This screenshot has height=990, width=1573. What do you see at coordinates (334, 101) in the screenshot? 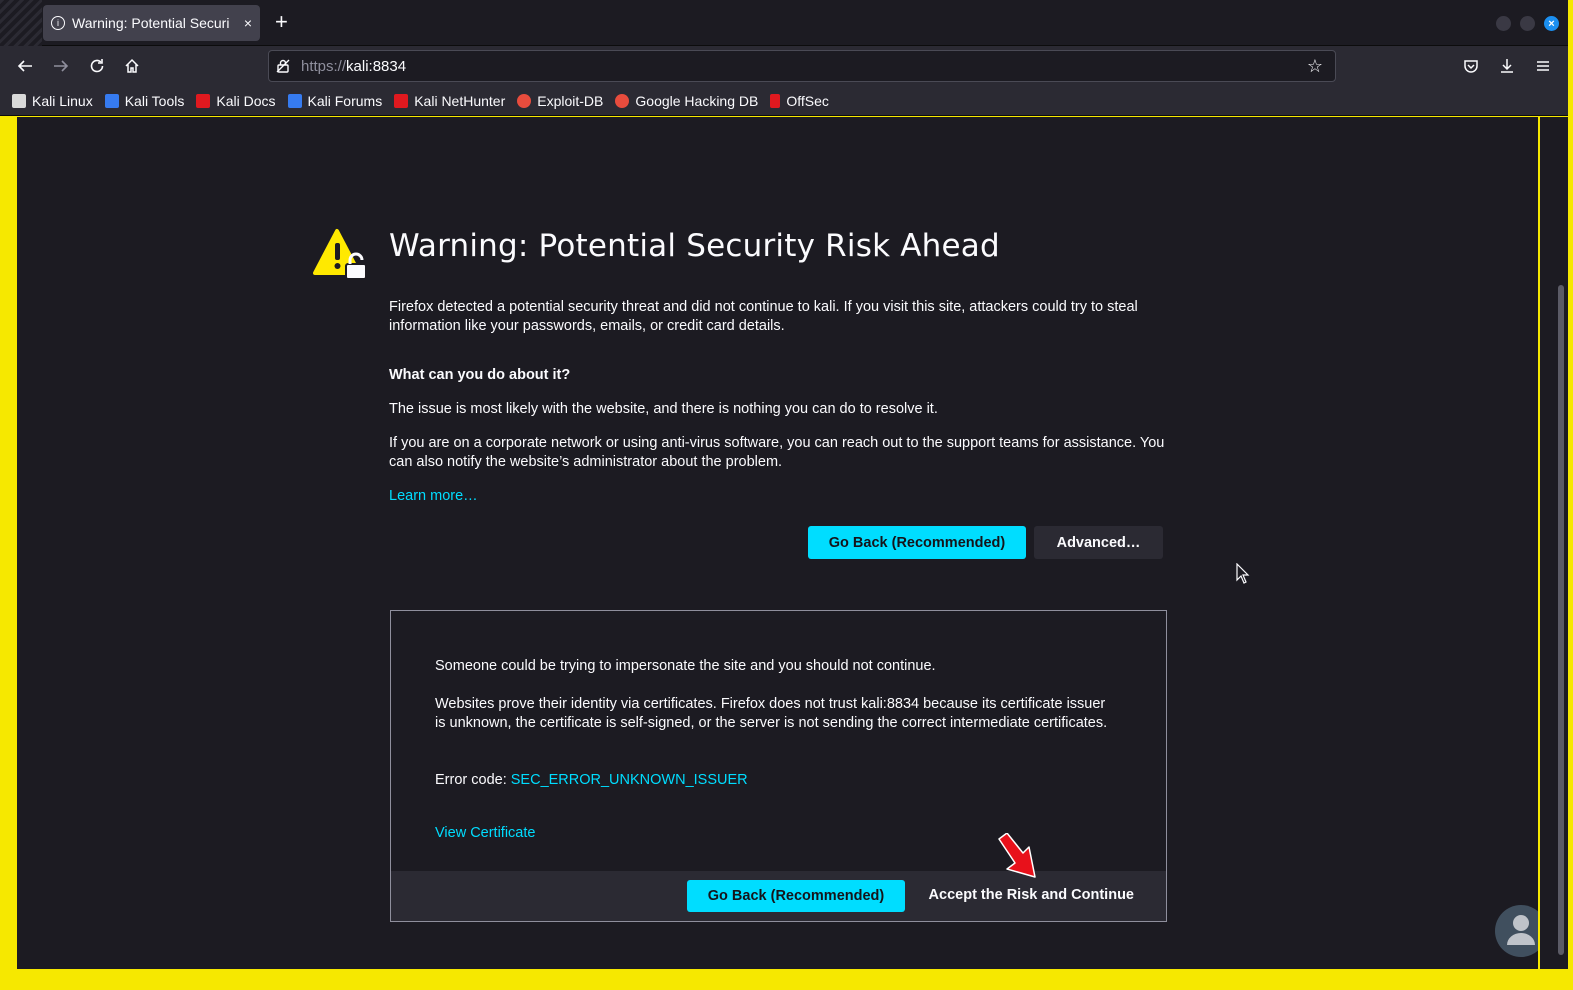
I see `bookmark-kali-forums: Kali Forums` at bounding box center [334, 101].